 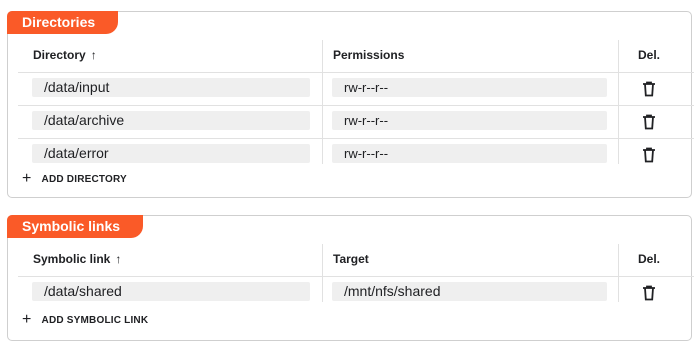 I want to click on directory-column-header: Directory ↑, so click(x=65, y=55).